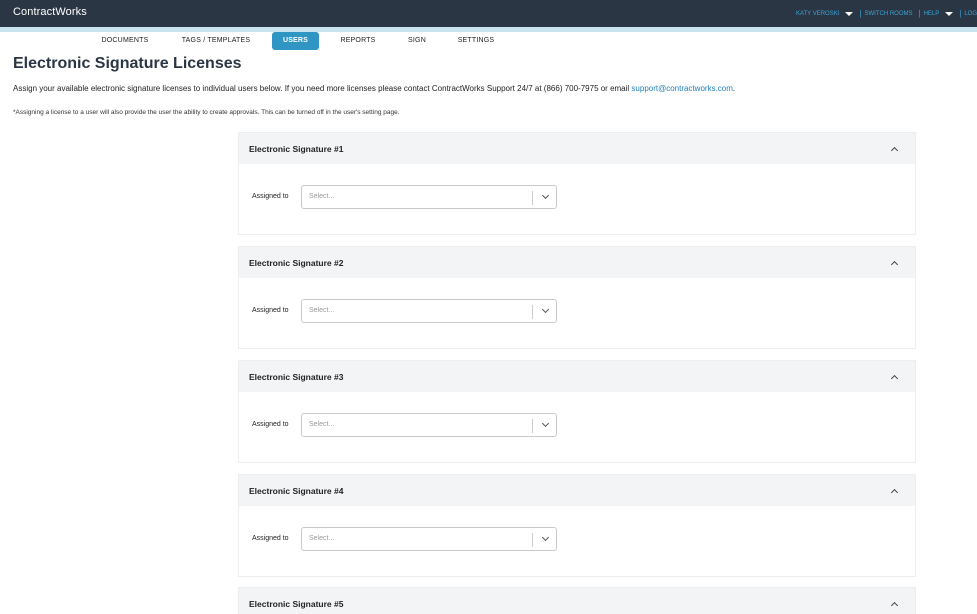 The image size is (977, 614). I want to click on support-email-link: support@contractworks.com, so click(682, 88).